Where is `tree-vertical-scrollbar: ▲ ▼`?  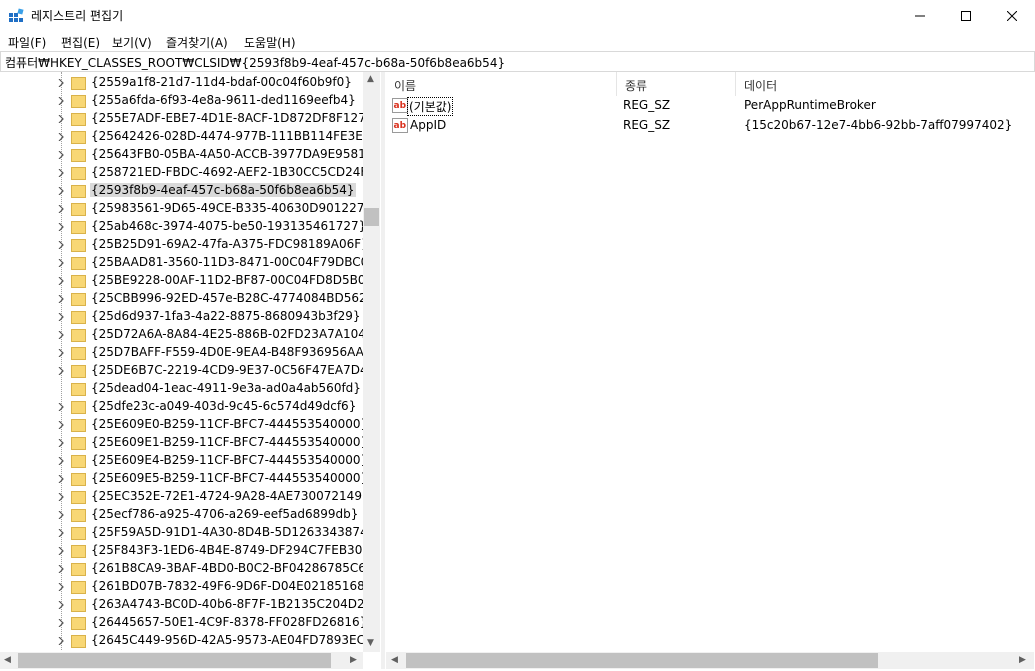
tree-vertical-scrollbar: ▲ ▼ is located at coordinates (371, 362).